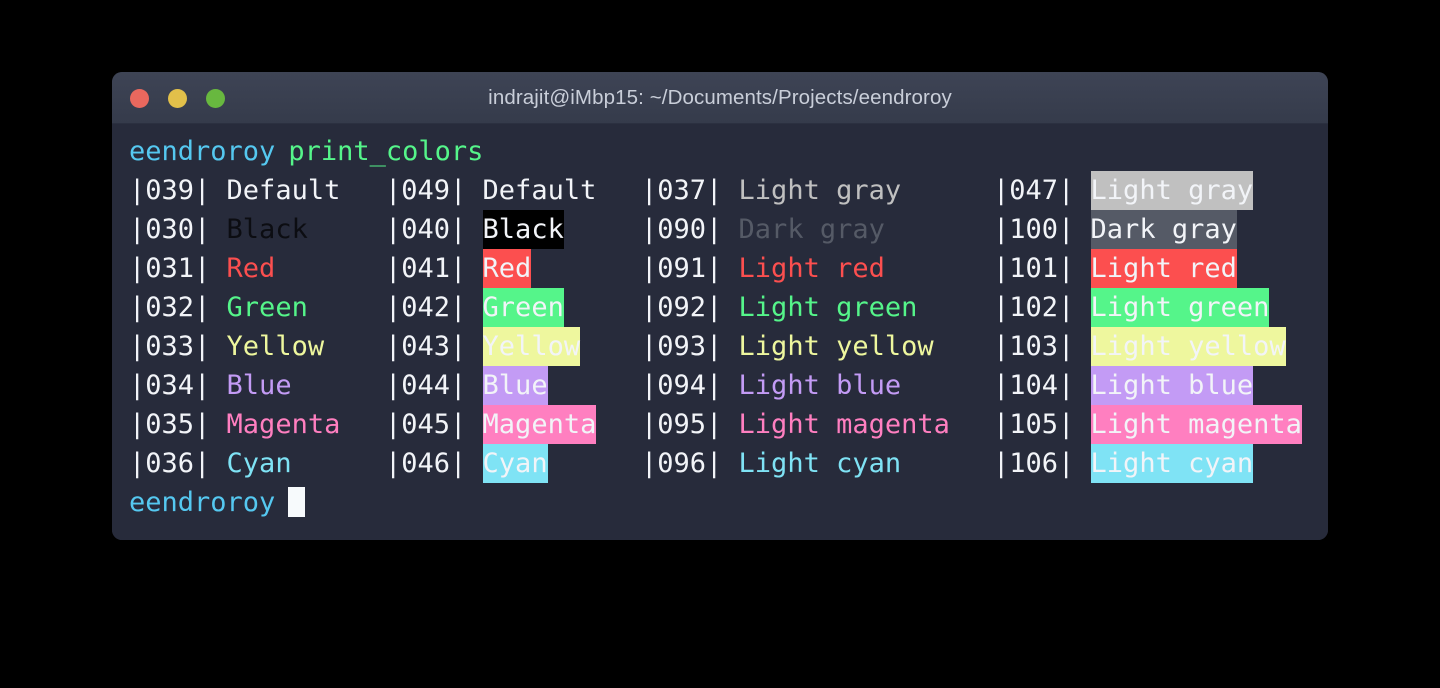  Describe the element at coordinates (690, 346) in the screenshot. I see `color-code: |093|` at that location.